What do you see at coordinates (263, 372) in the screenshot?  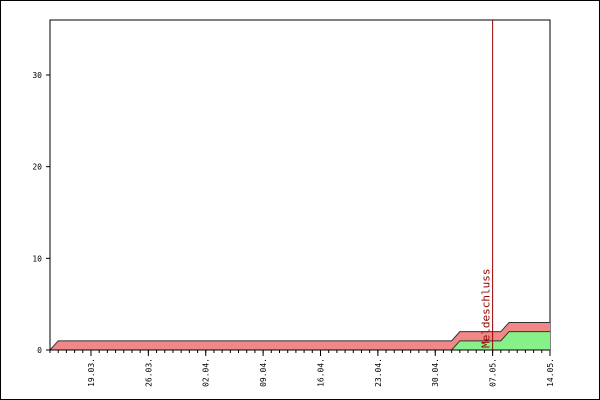 I see `x-tick-label: 09.04.` at bounding box center [263, 372].